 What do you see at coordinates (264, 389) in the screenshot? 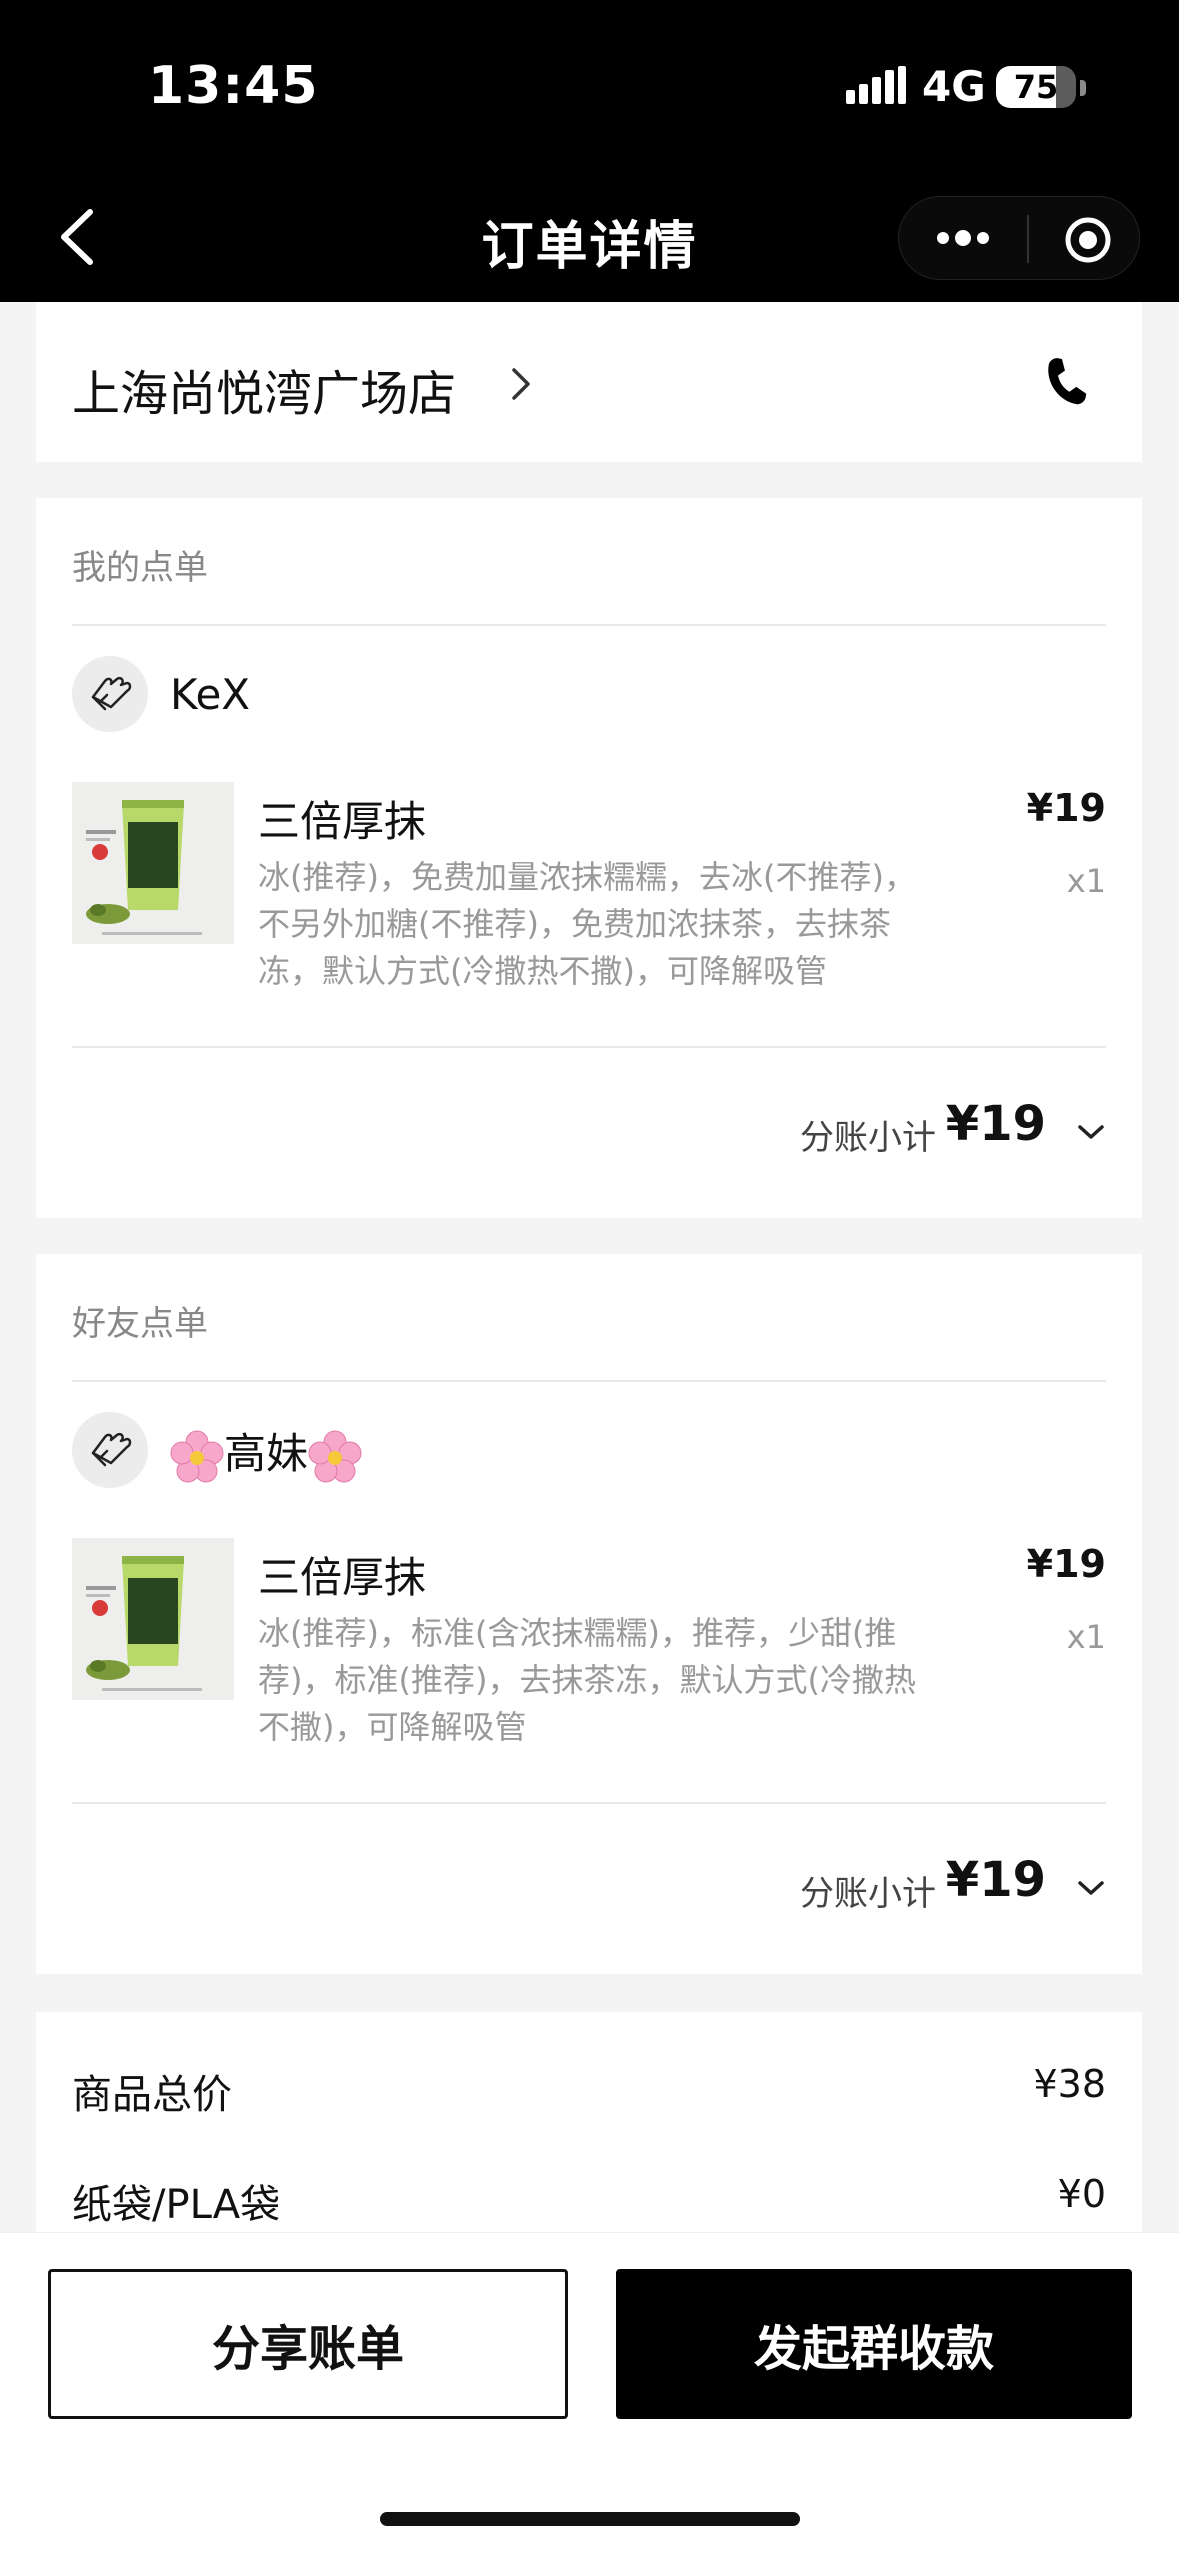
I see `store-name: 上海尚悦湾广场店` at bounding box center [264, 389].